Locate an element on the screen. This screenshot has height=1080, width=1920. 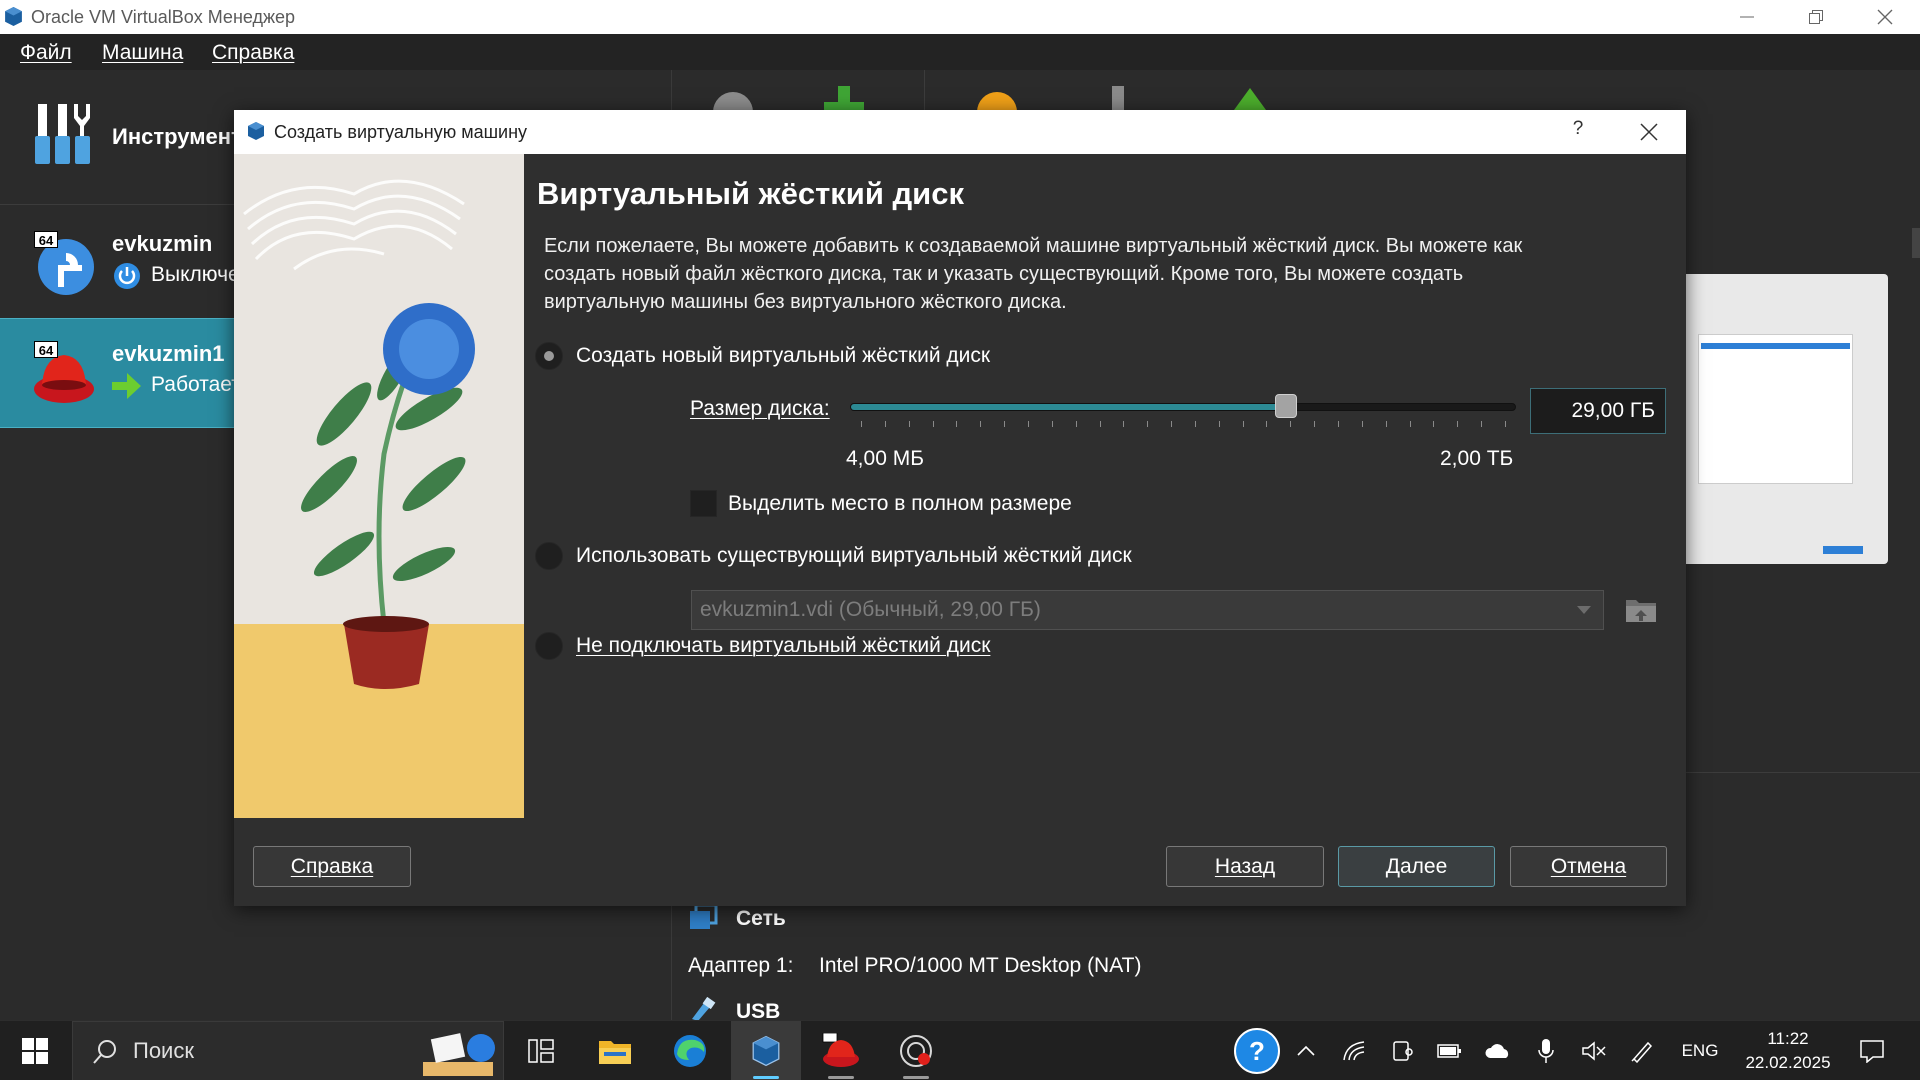
radio-use-existing-disk is located at coordinates (549, 556).